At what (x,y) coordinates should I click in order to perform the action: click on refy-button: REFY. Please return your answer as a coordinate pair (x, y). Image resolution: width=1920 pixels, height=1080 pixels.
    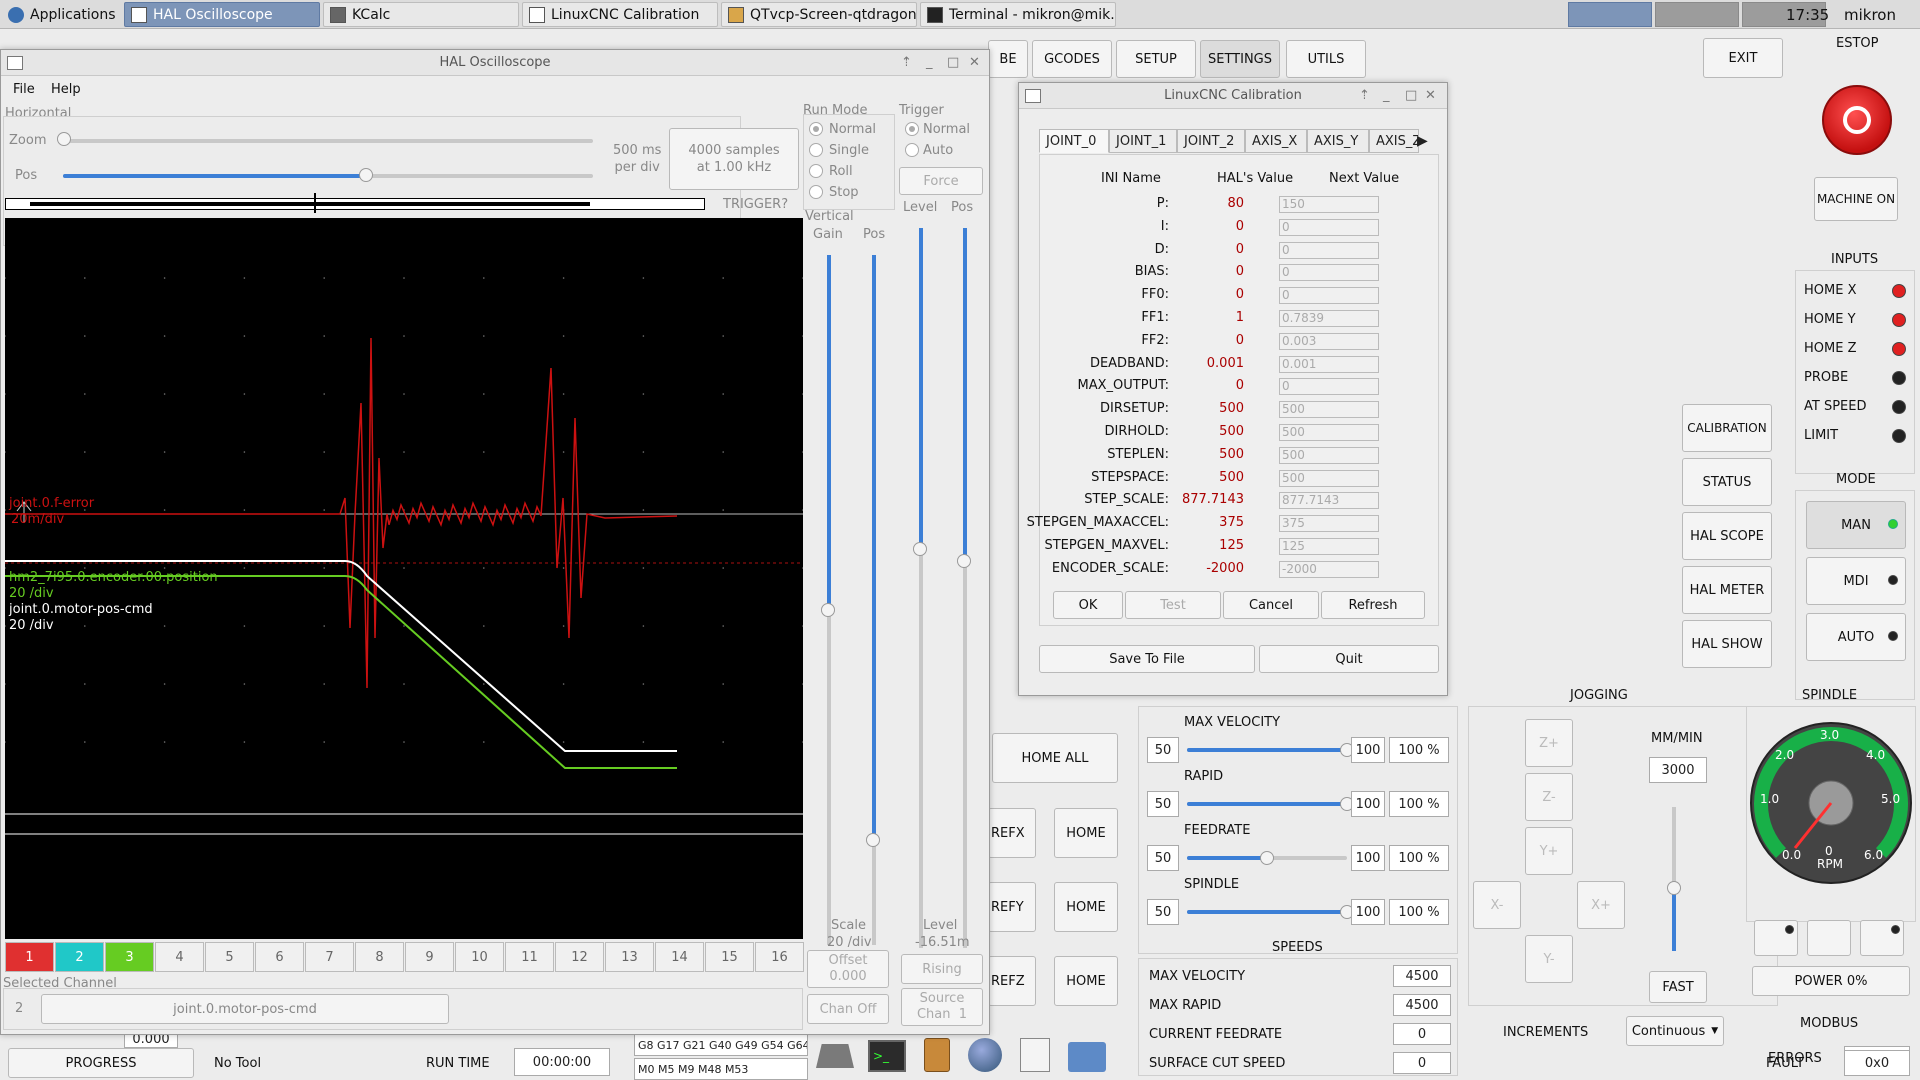
    Looking at the image, I should click on (1012, 907).